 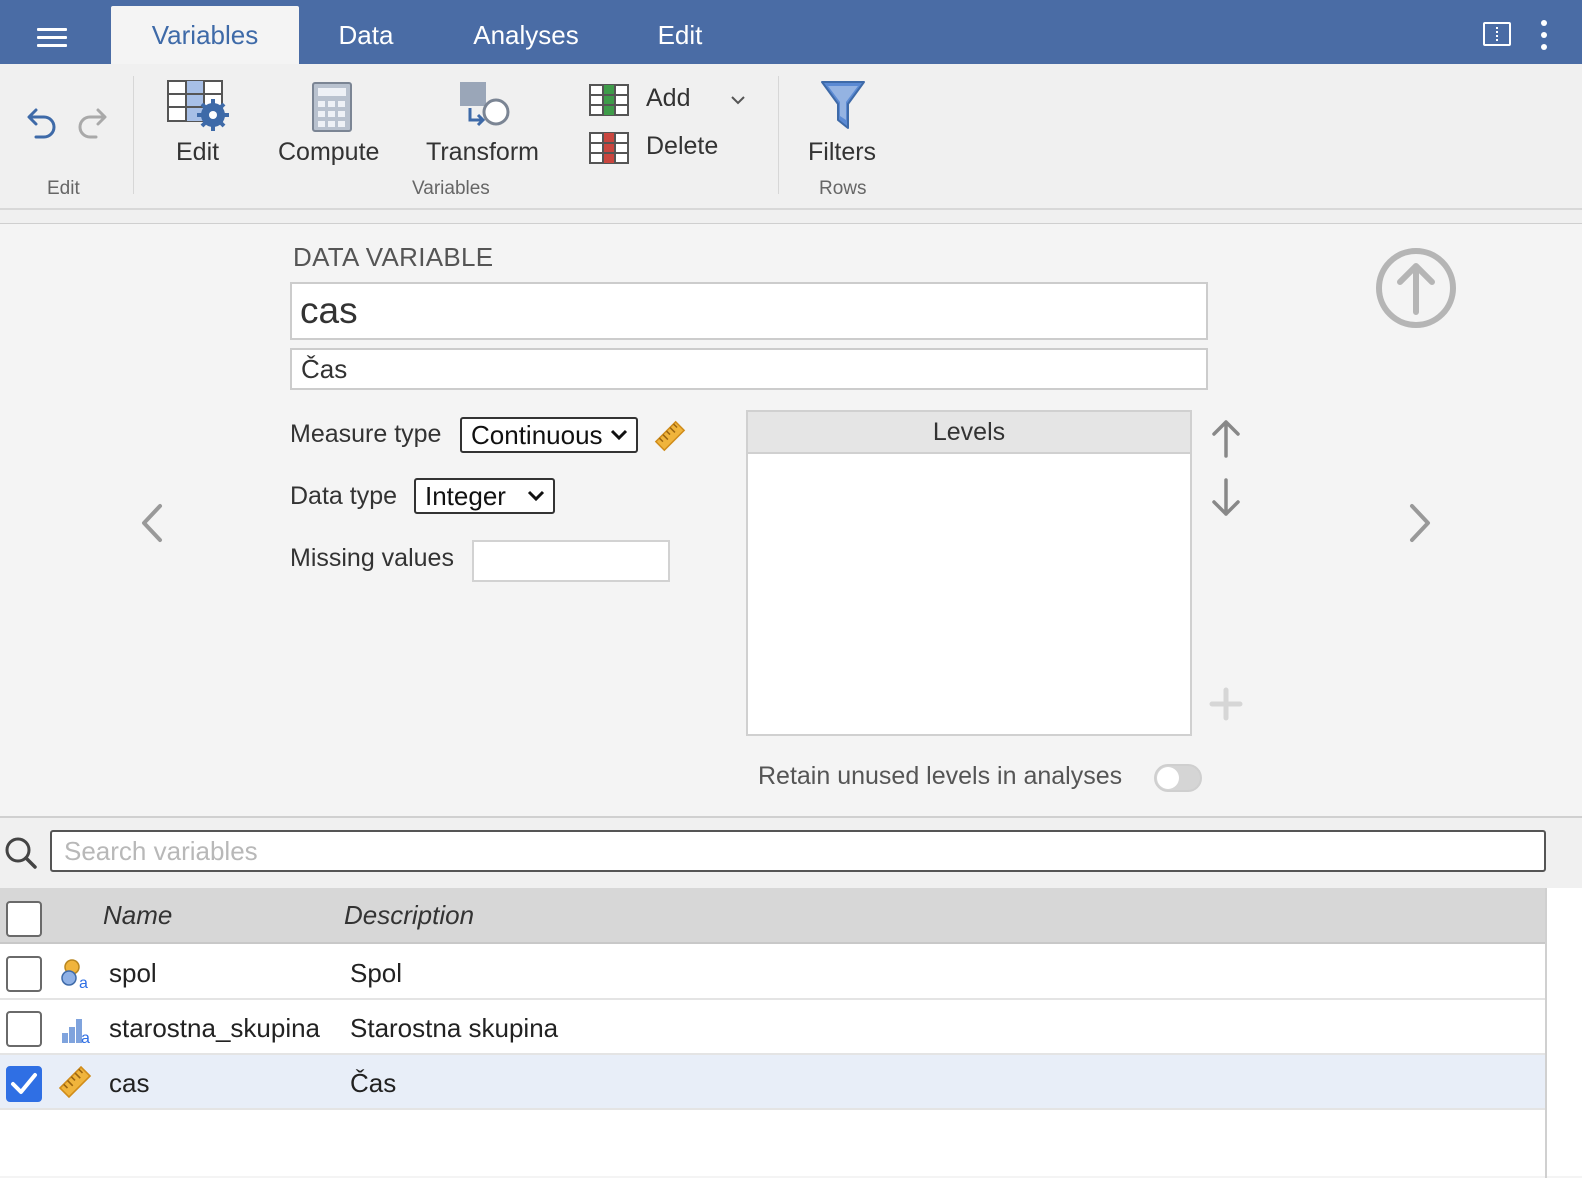 I want to click on filters-button: Filters, so click(x=842, y=152).